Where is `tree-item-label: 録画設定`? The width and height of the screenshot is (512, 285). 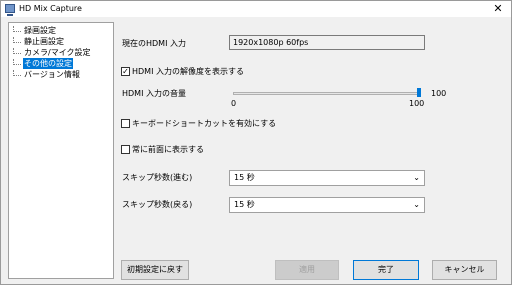 tree-item-label: 録画設定 is located at coordinates (40, 30).